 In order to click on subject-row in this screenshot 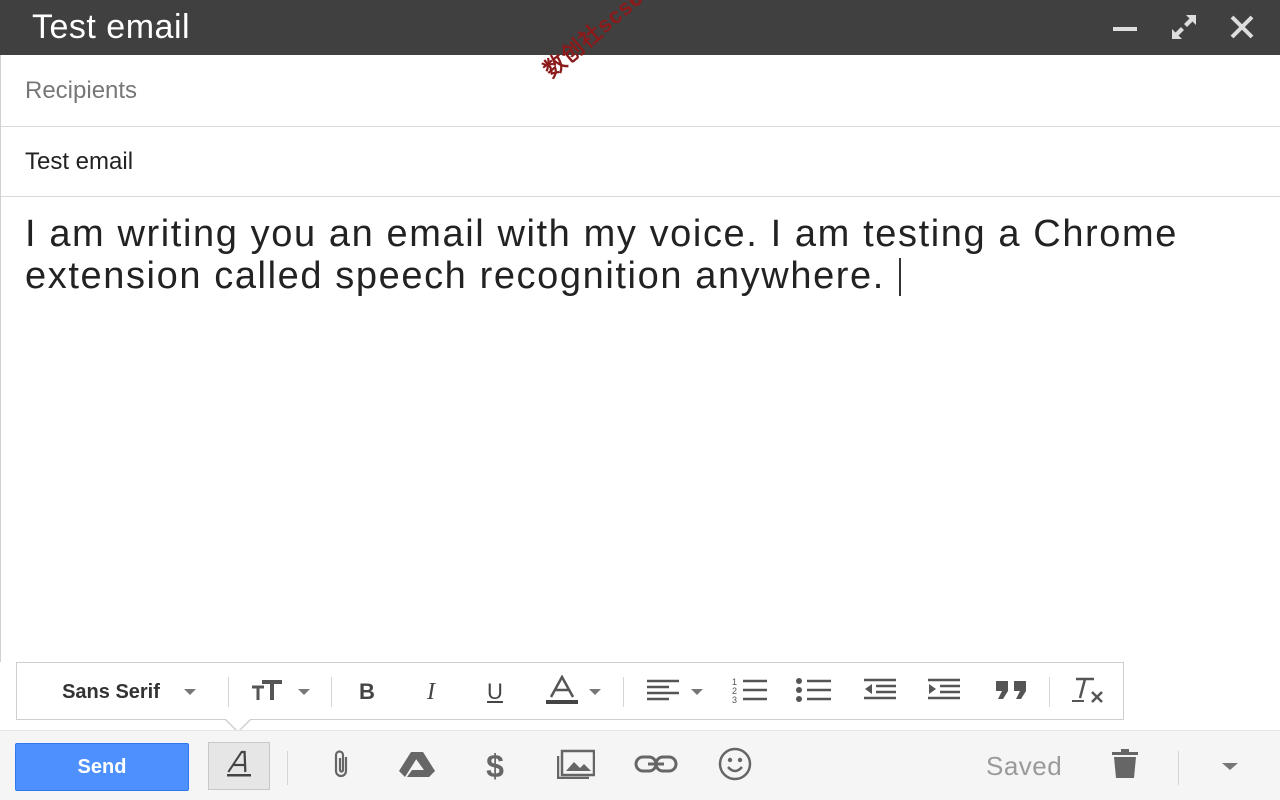, I will do `click(640, 162)`.